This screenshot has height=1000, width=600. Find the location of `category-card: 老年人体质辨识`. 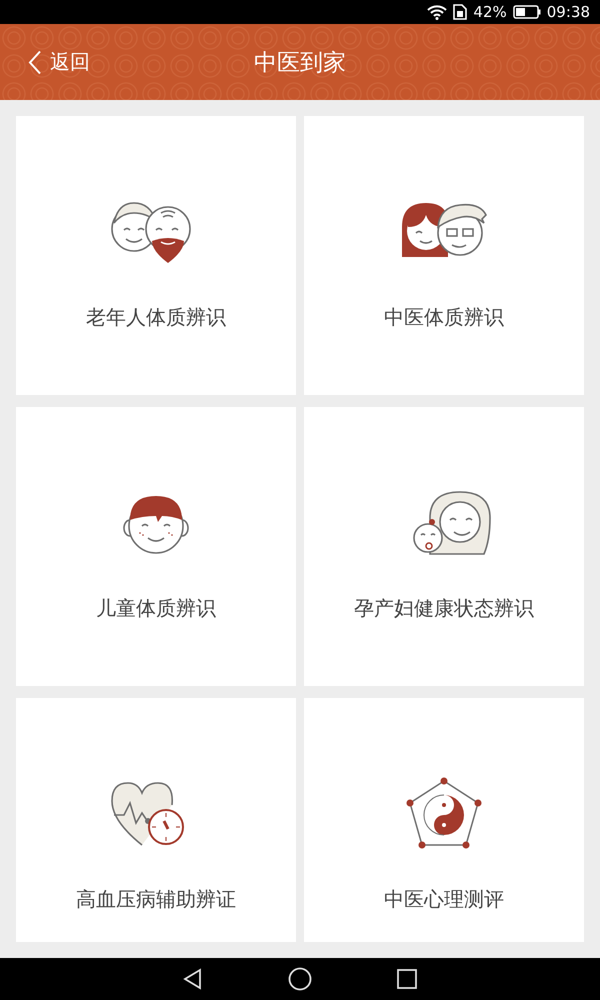

category-card: 老年人体质辨识 is located at coordinates (156, 255).